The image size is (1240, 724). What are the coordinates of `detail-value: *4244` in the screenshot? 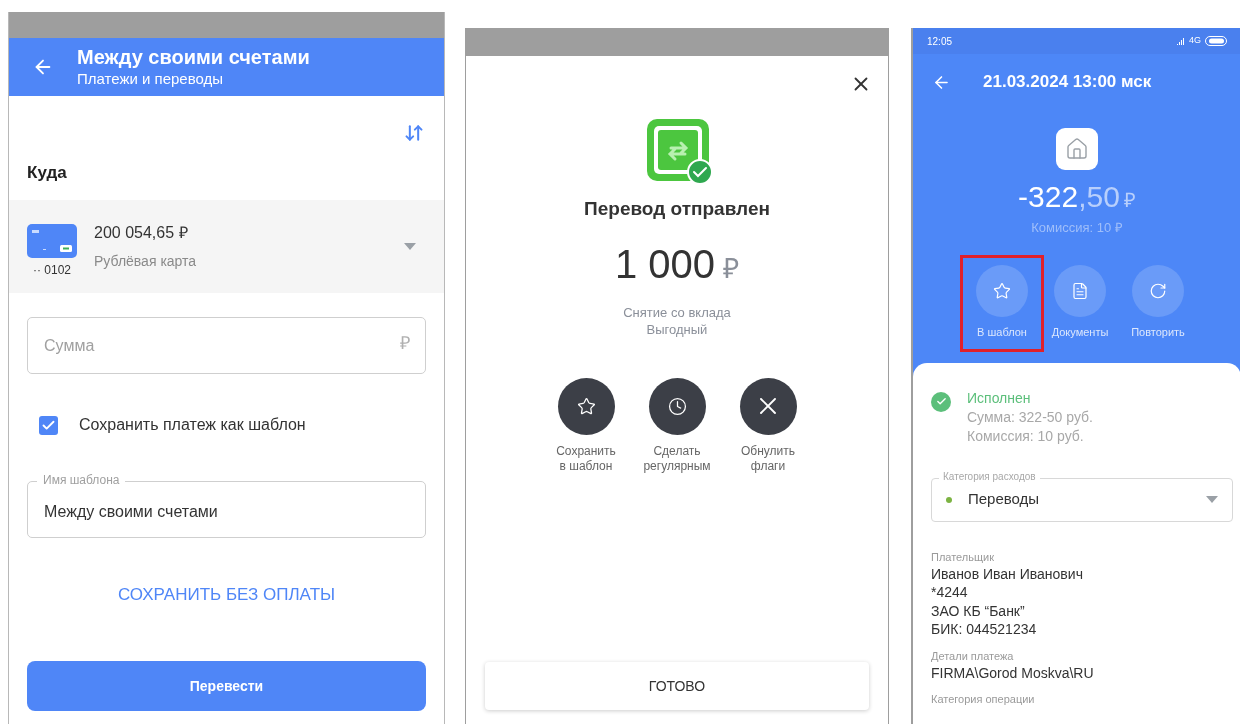 It's located at (950, 592).